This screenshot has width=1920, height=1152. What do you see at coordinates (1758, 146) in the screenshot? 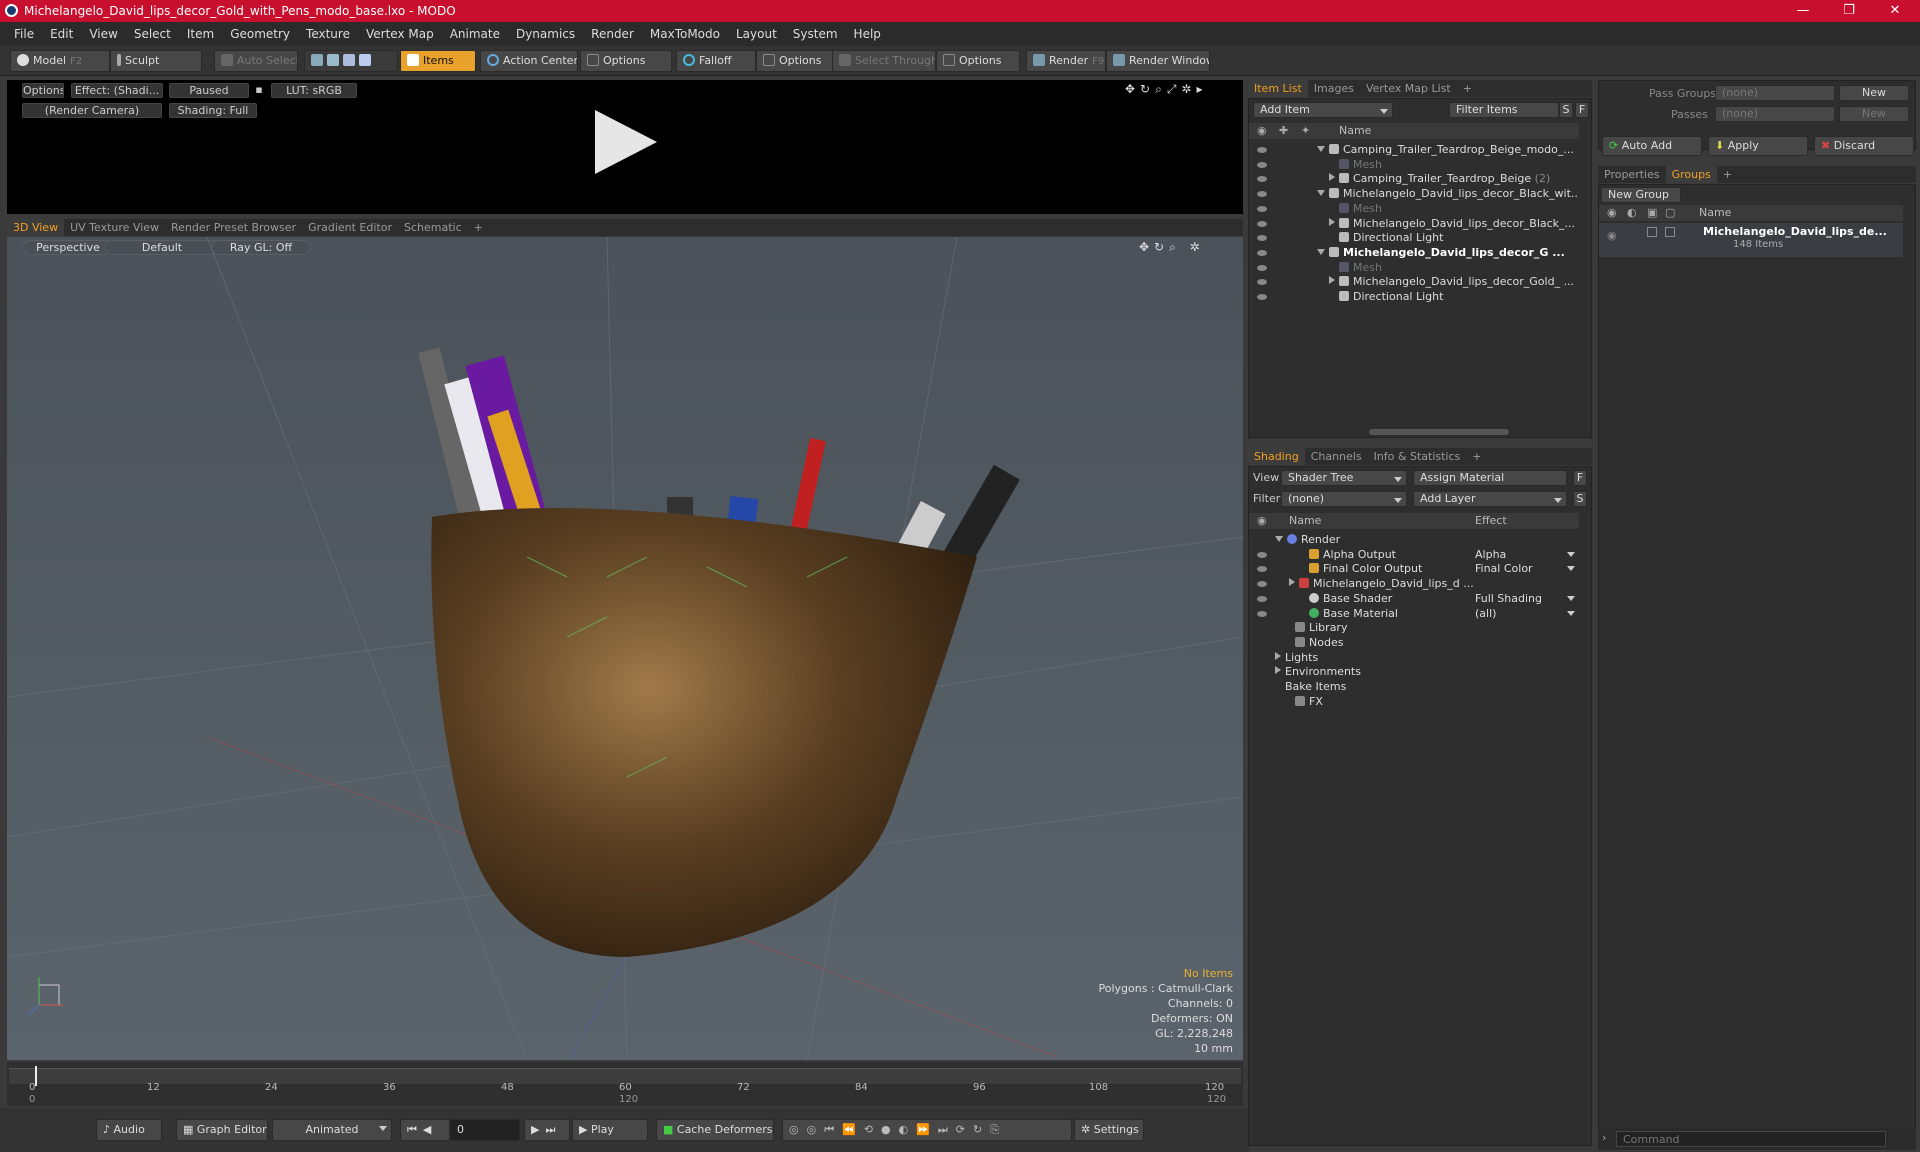
I see `apply-button: ⬇ Apply` at bounding box center [1758, 146].